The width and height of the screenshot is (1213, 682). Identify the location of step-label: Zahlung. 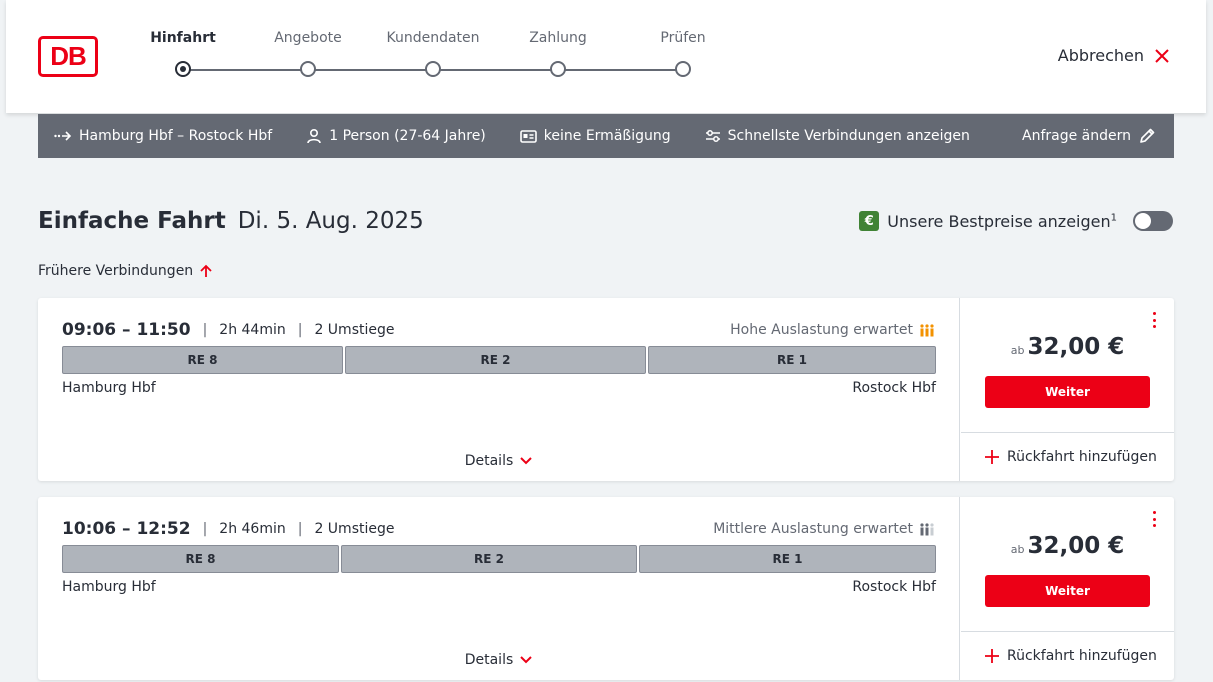
(558, 38).